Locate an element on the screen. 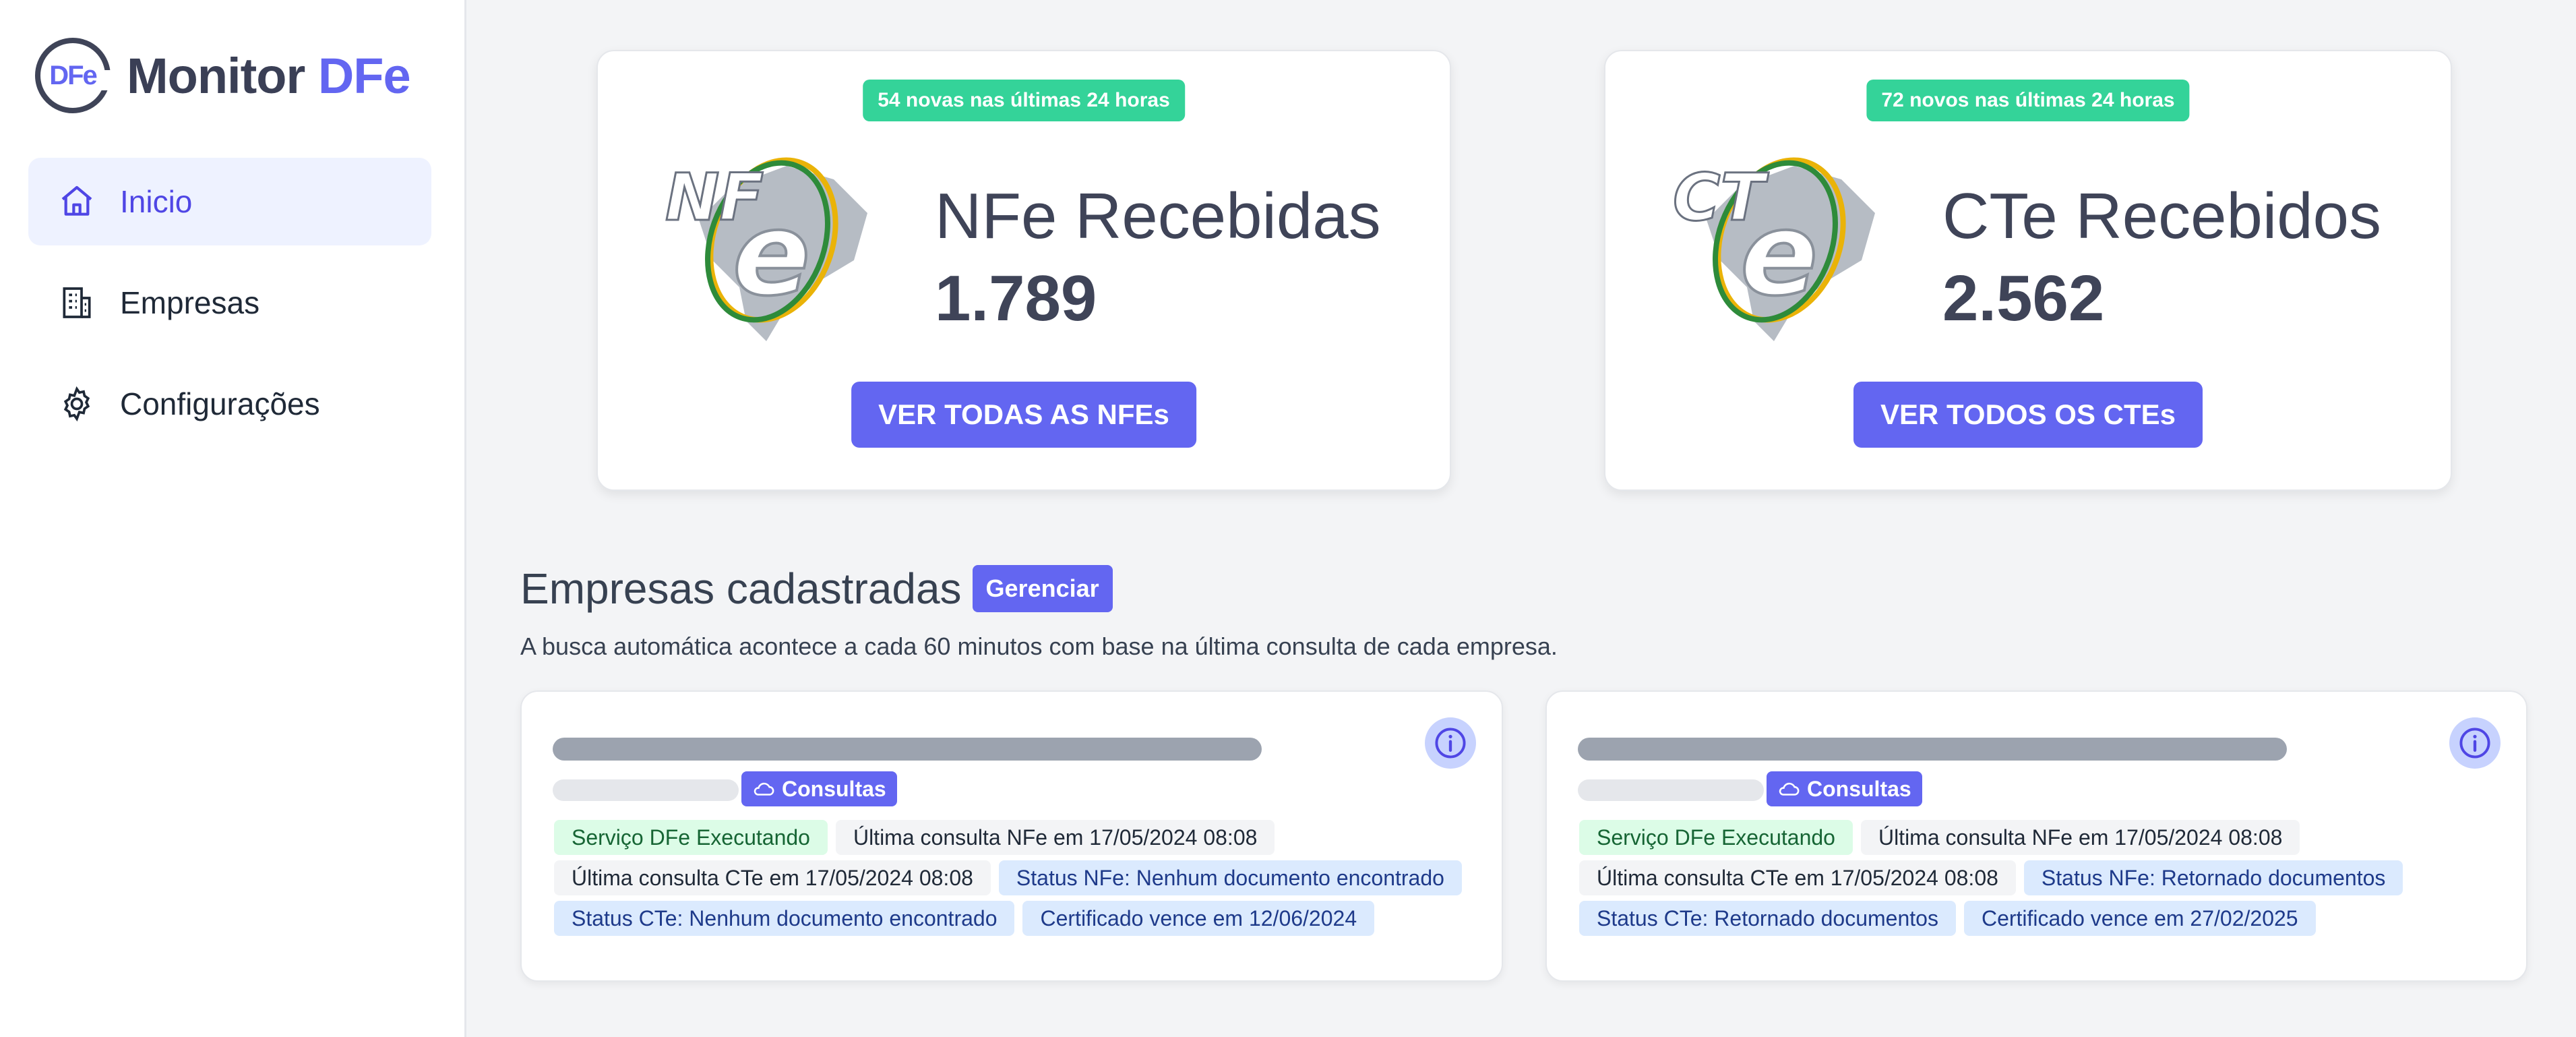 The width and height of the screenshot is (2576, 1037). sidebar-item-label: Inicio is located at coordinates (157, 201).